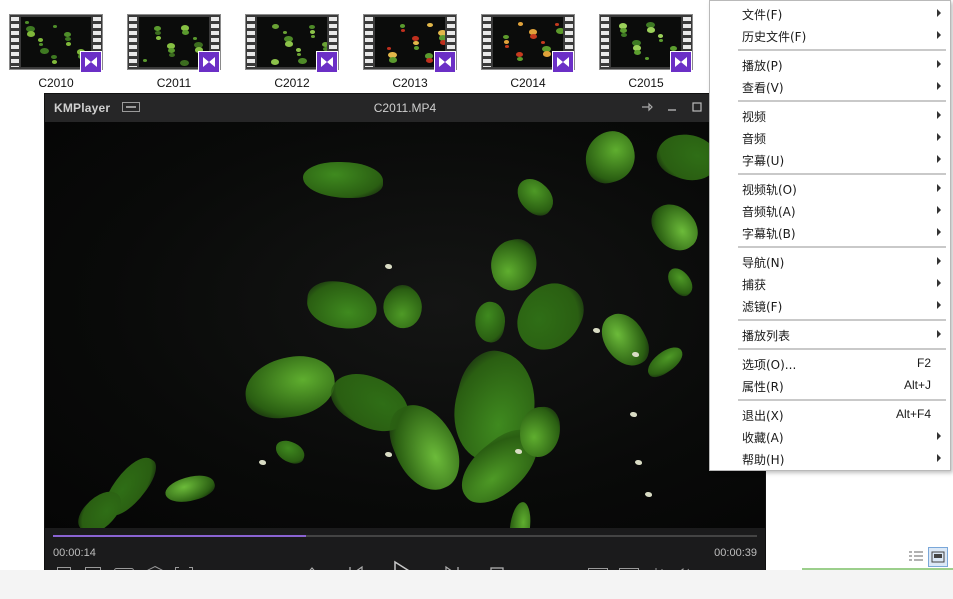 This screenshot has height=599, width=953. Describe the element at coordinates (917, 385) in the screenshot. I see `menu-item-shortcut: Alt+J` at that location.